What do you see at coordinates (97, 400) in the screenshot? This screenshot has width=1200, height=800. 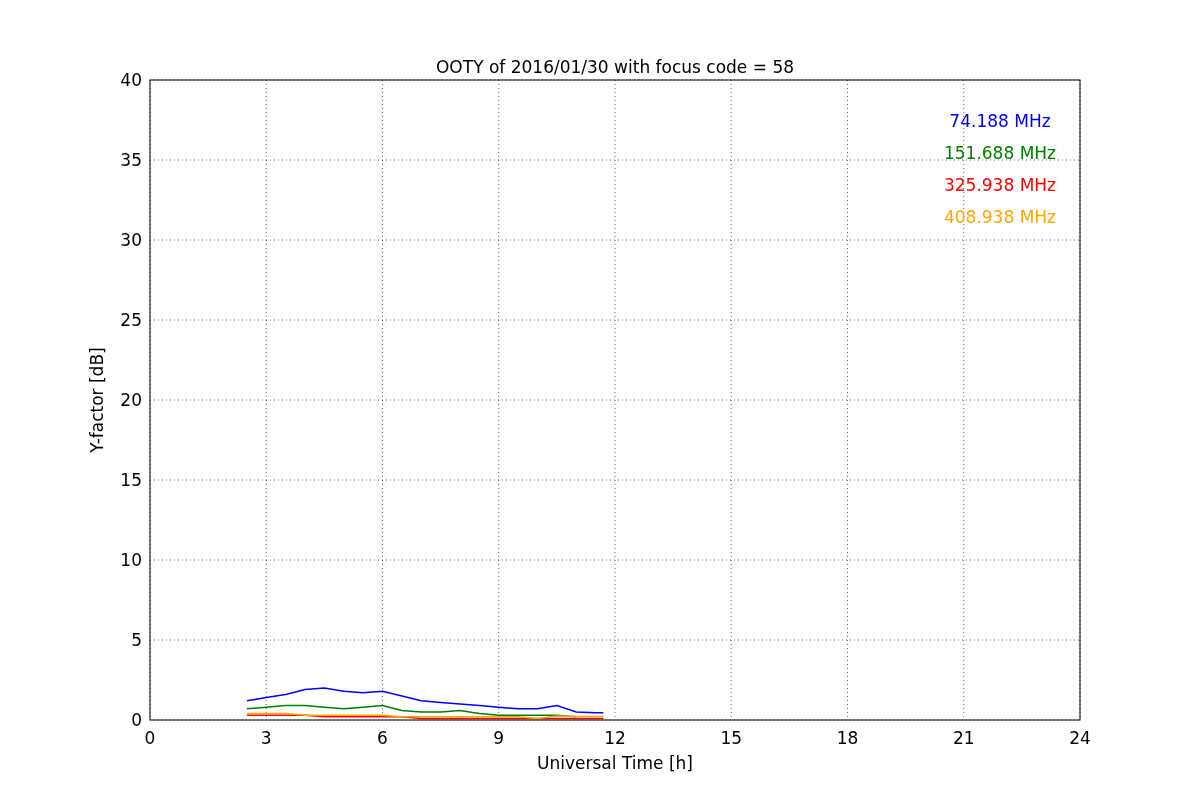 I see `y-axis-label: Y-factor [dB]` at bounding box center [97, 400].